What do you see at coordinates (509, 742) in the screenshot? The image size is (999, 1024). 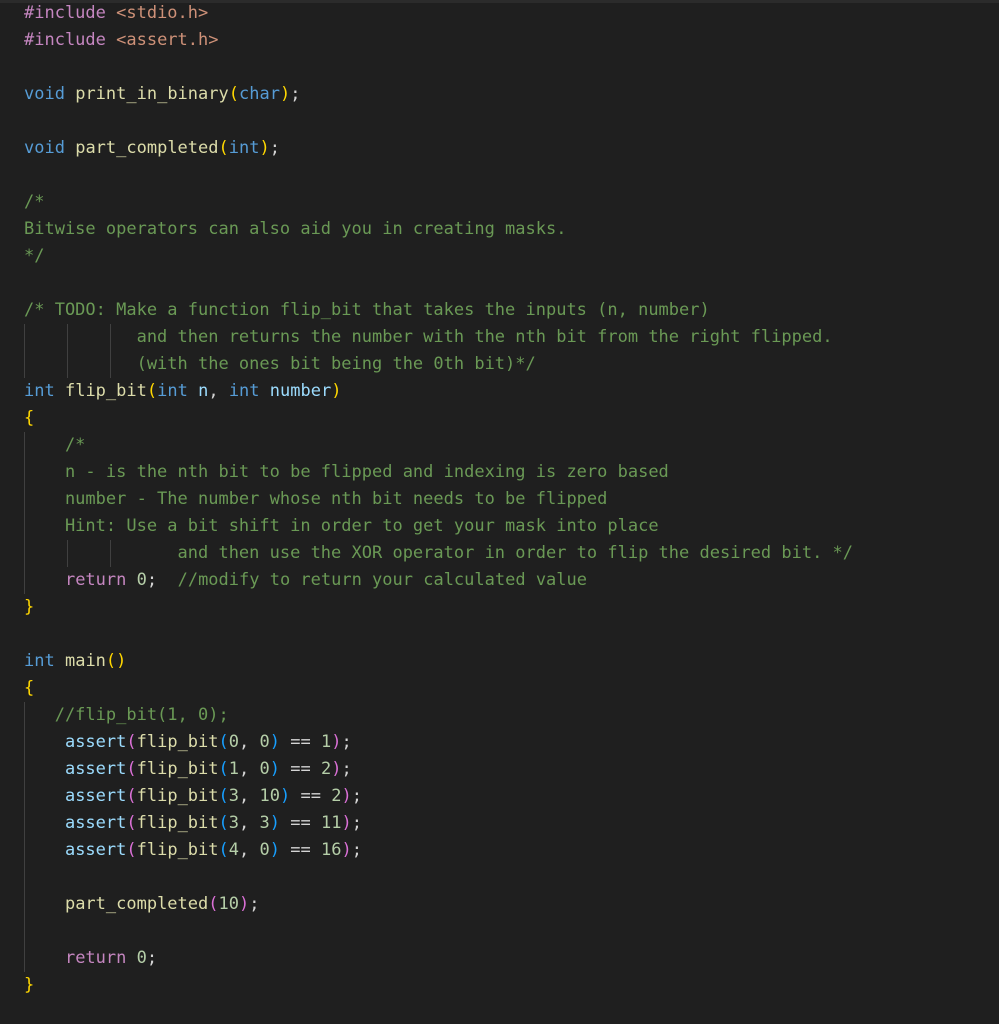 I see `code-line: assert(flip_bit(0, 0) == 1);` at bounding box center [509, 742].